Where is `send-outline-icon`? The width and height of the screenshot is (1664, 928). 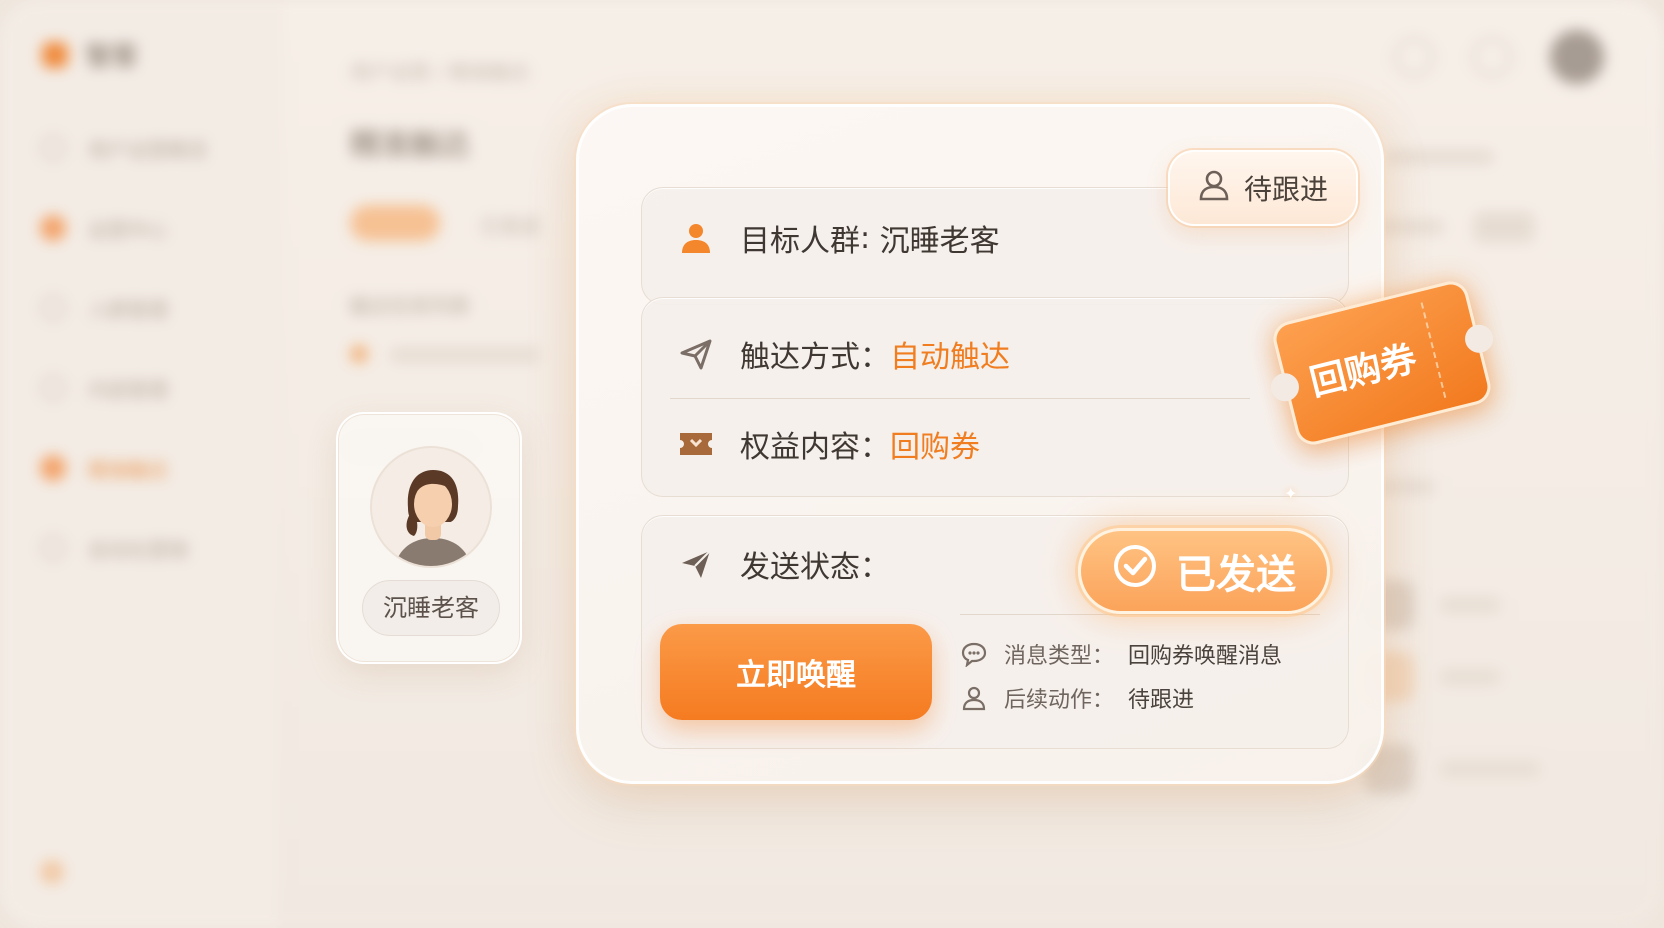
send-outline-icon is located at coordinates (696, 354).